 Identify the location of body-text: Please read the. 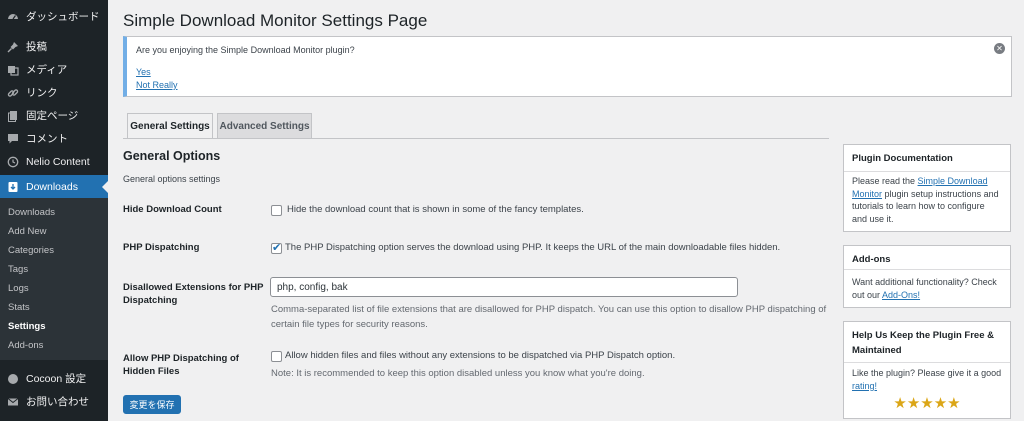
(885, 181).